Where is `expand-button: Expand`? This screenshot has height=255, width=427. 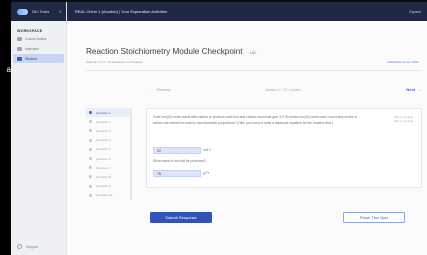
expand-button: Expand is located at coordinates (416, 12).